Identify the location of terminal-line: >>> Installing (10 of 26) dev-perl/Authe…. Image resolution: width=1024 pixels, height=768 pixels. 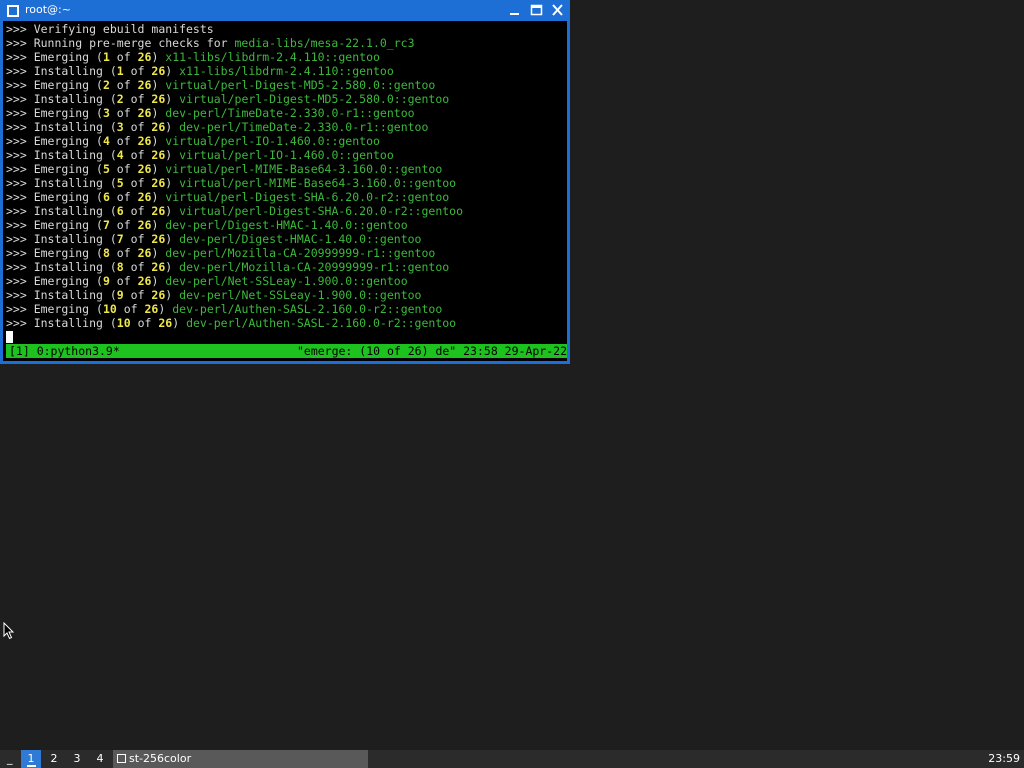
(234, 323).